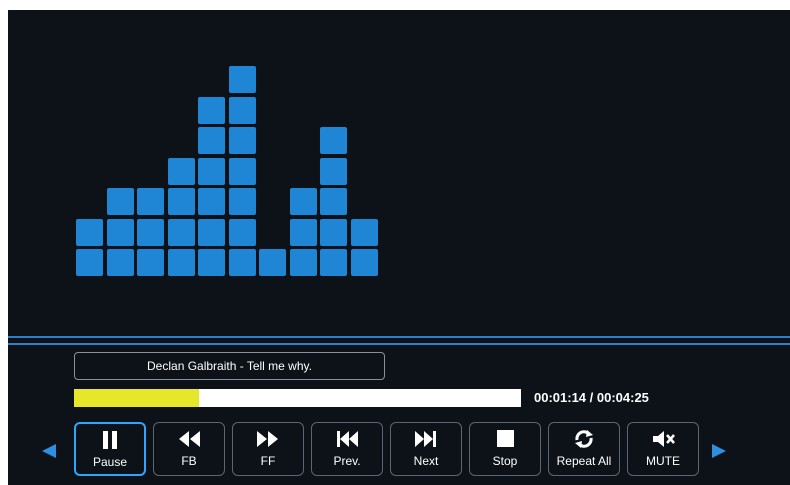 Image resolution: width=790 pixels, height=485 pixels. Describe the element at coordinates (505, 461) in the screenshot. I see `button-label: Stop` at that location.